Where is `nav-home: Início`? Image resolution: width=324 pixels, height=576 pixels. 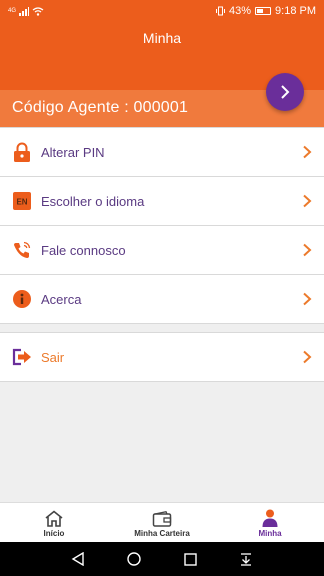 nav-home: Início is located at coordinates (54, 522).